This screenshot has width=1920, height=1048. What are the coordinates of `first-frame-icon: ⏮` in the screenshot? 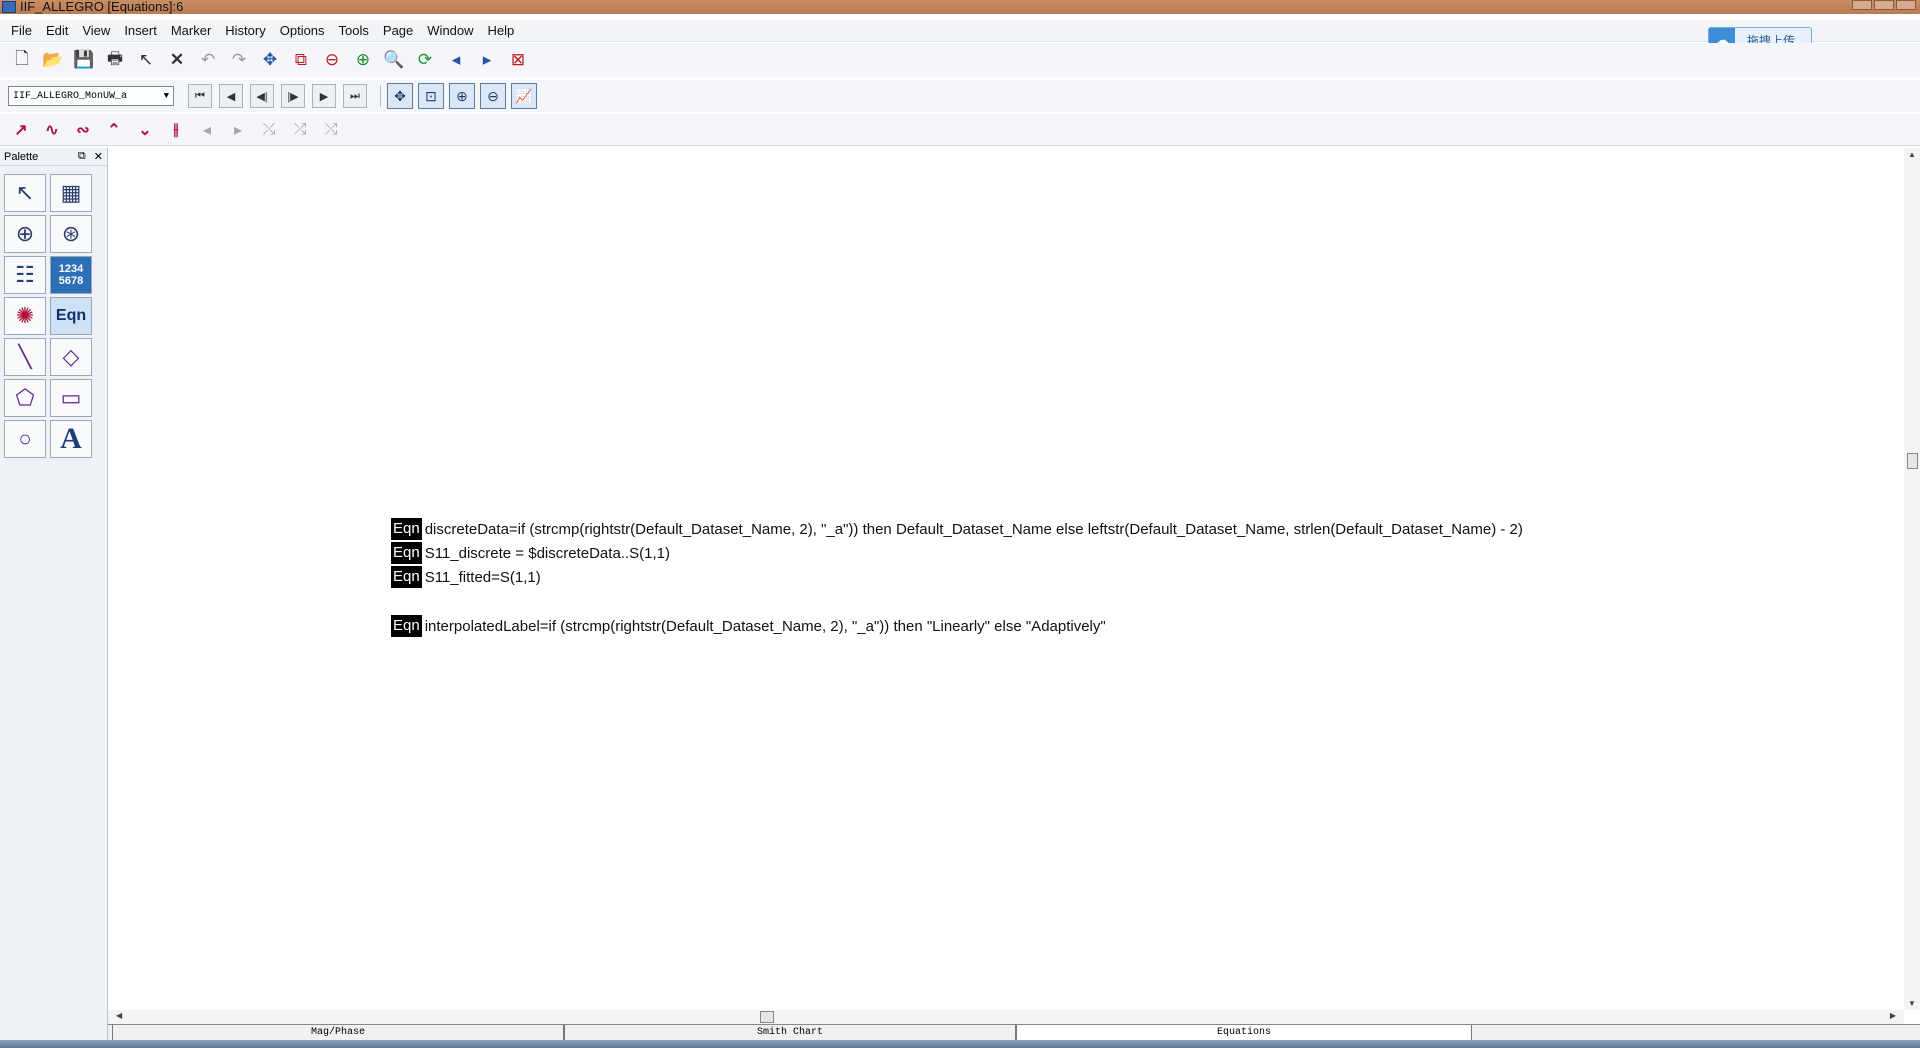 It's located at (200, 96).